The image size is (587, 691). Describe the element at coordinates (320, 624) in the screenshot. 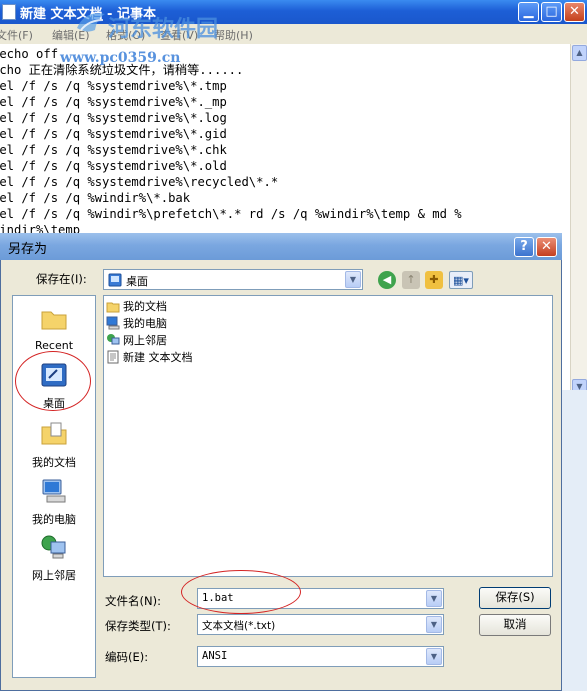

I see `filetype-select: 文本文档(*.txt) ▼` at that location.